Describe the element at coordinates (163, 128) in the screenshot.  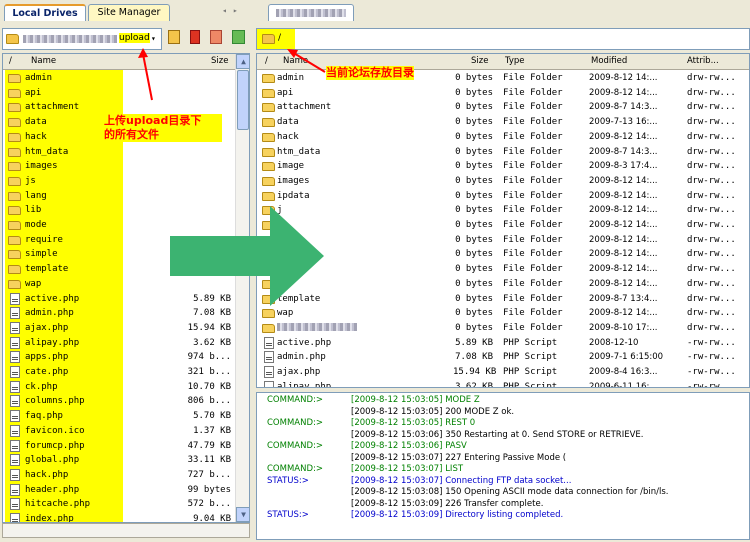
I see `left-annotation: 上传upload目录下 的所有文件` at that location.